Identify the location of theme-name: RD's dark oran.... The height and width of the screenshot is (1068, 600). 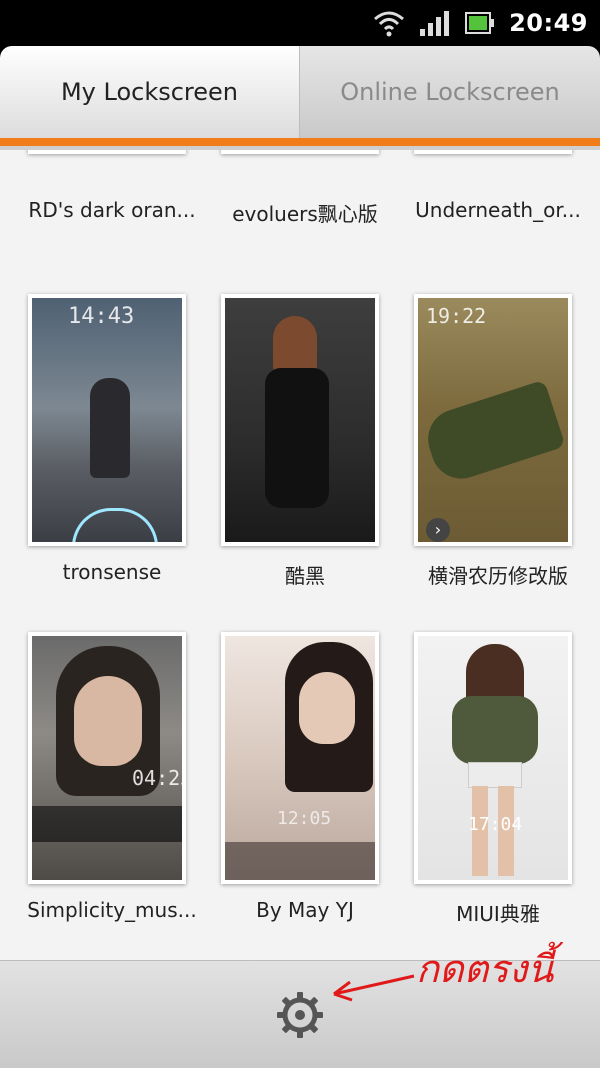
(112, 210).